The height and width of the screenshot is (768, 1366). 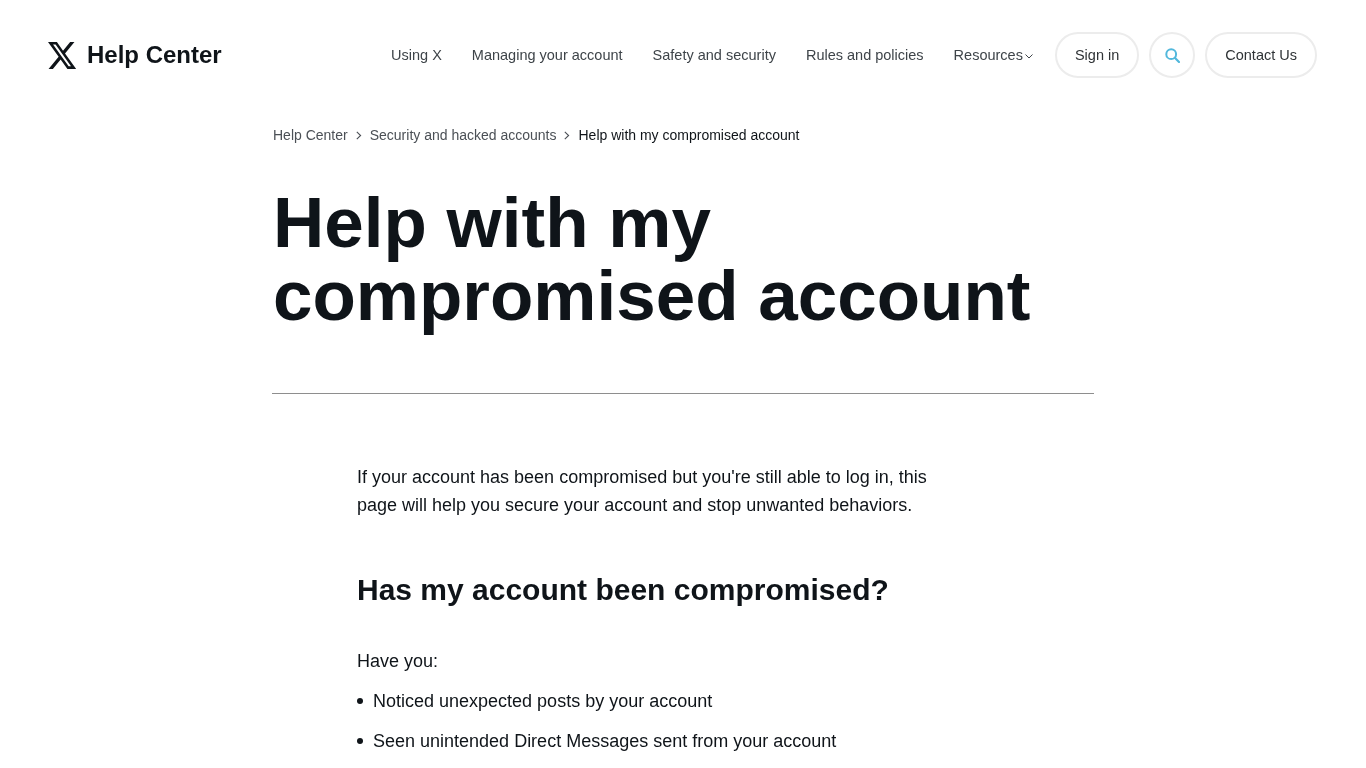 What do you see at coordinates (642, 491) in the screenshot?
I see `intro-paragraph: If your account has been compromised but you're still able to log in, this page will help you secure your account and stop unwanted behaviors.` at bounding box center [642, 491].